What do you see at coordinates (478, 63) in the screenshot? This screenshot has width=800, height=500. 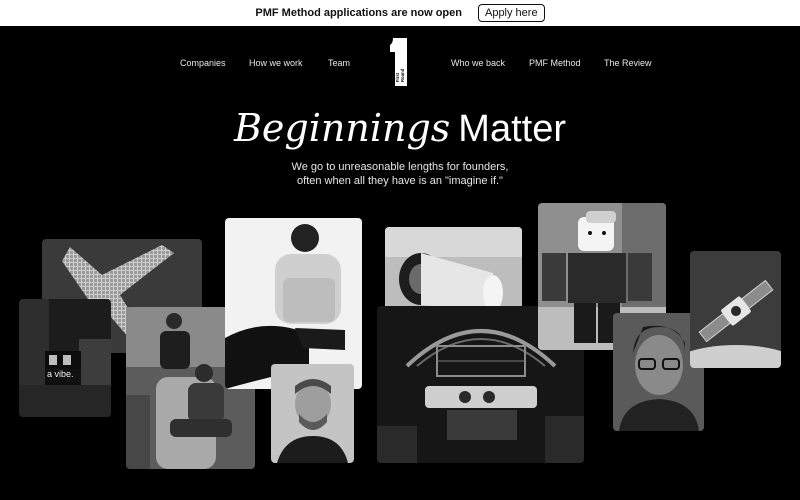 I see `nav-item-who-we-back: Who we back` at bounding box center [478, 63].